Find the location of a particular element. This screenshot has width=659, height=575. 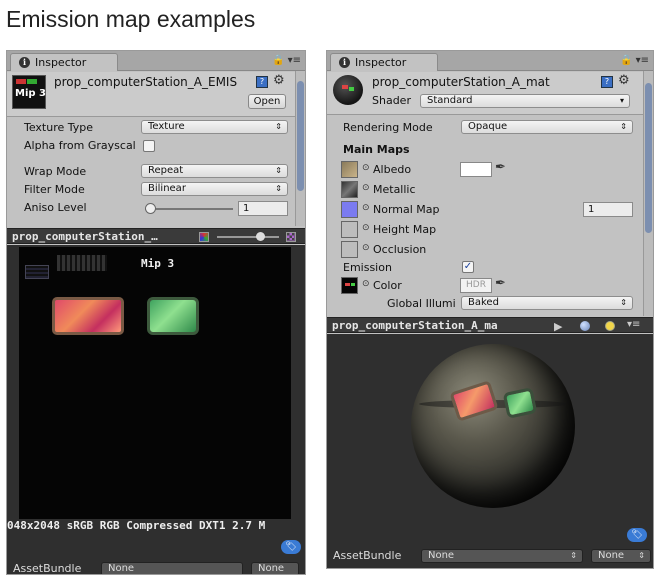

height-map-texture-slot is located at coordinates (349, 229).